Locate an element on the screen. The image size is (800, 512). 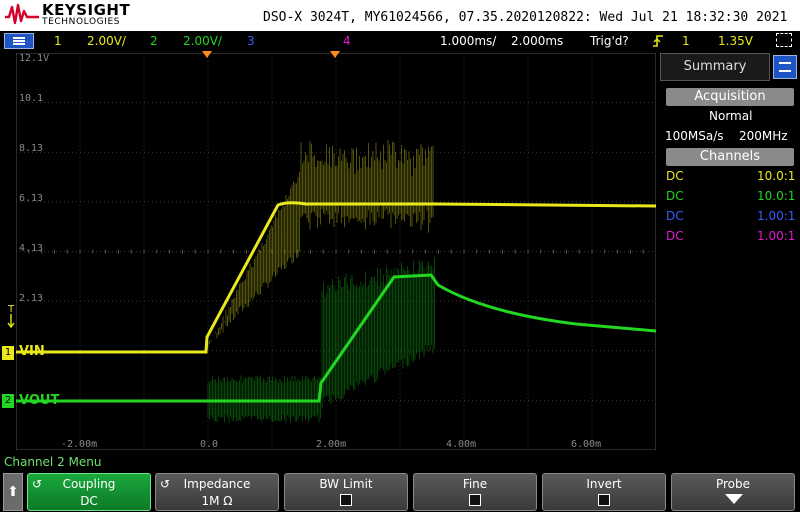
ch2-ground-marker: 2 is located at coordinates (8, 401).